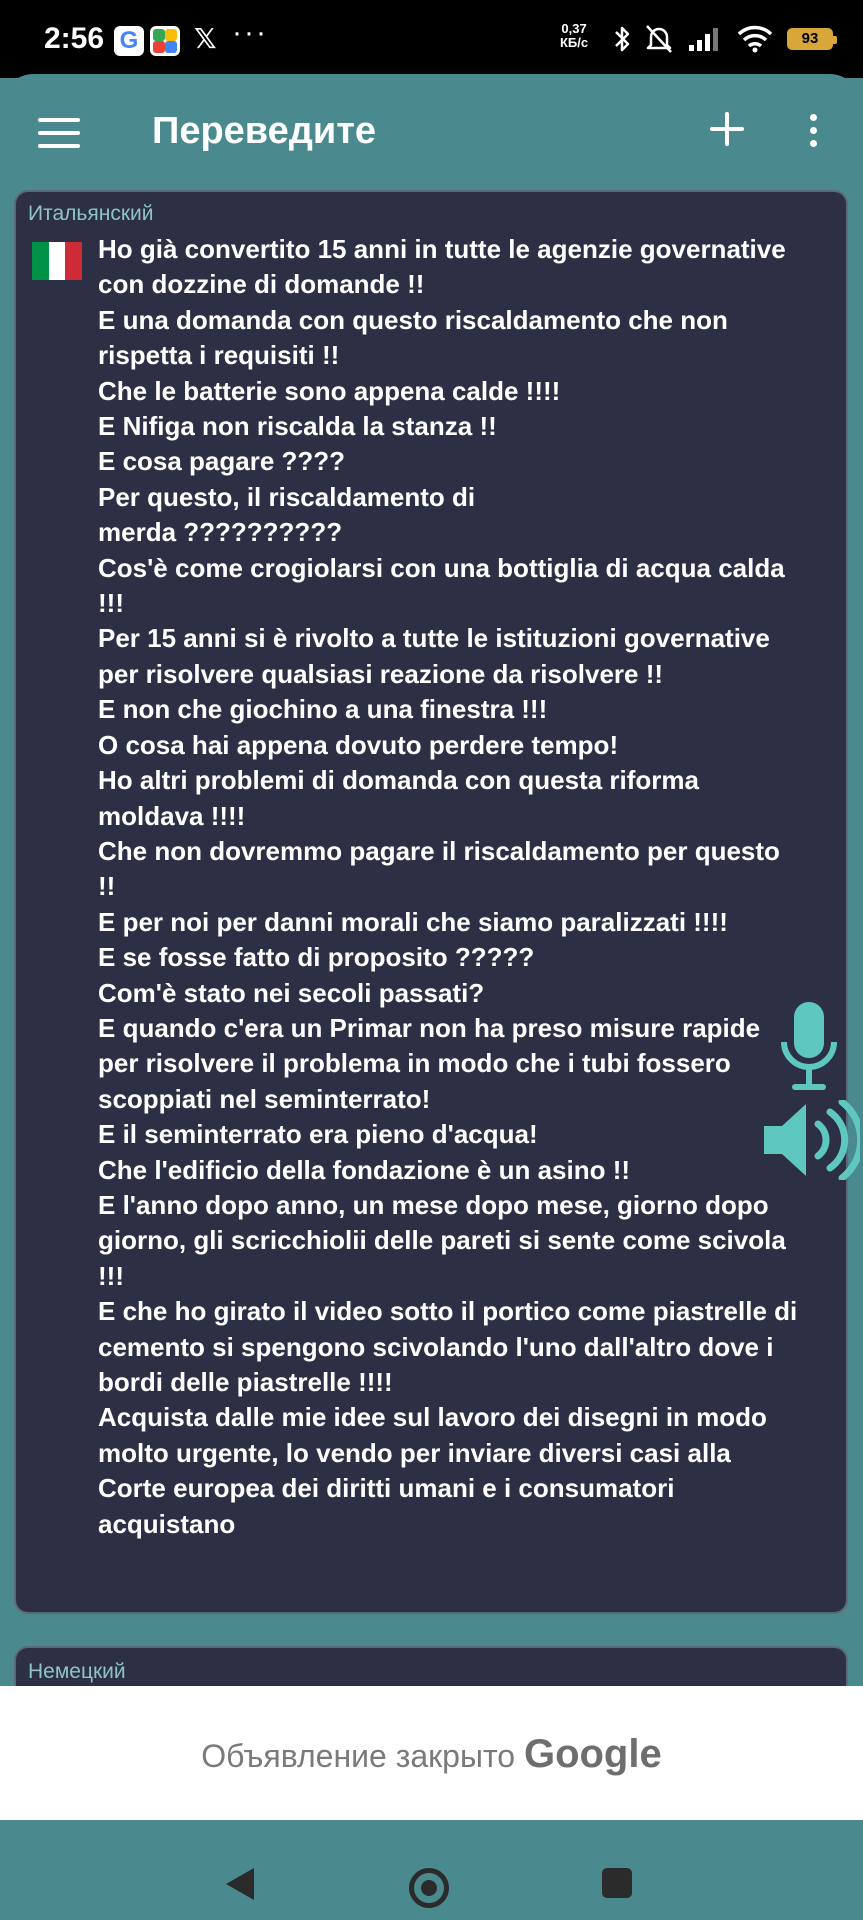  Describe the element at coordinates (814, 131) in the screenshot. I see `more-vert-icon` at that location.